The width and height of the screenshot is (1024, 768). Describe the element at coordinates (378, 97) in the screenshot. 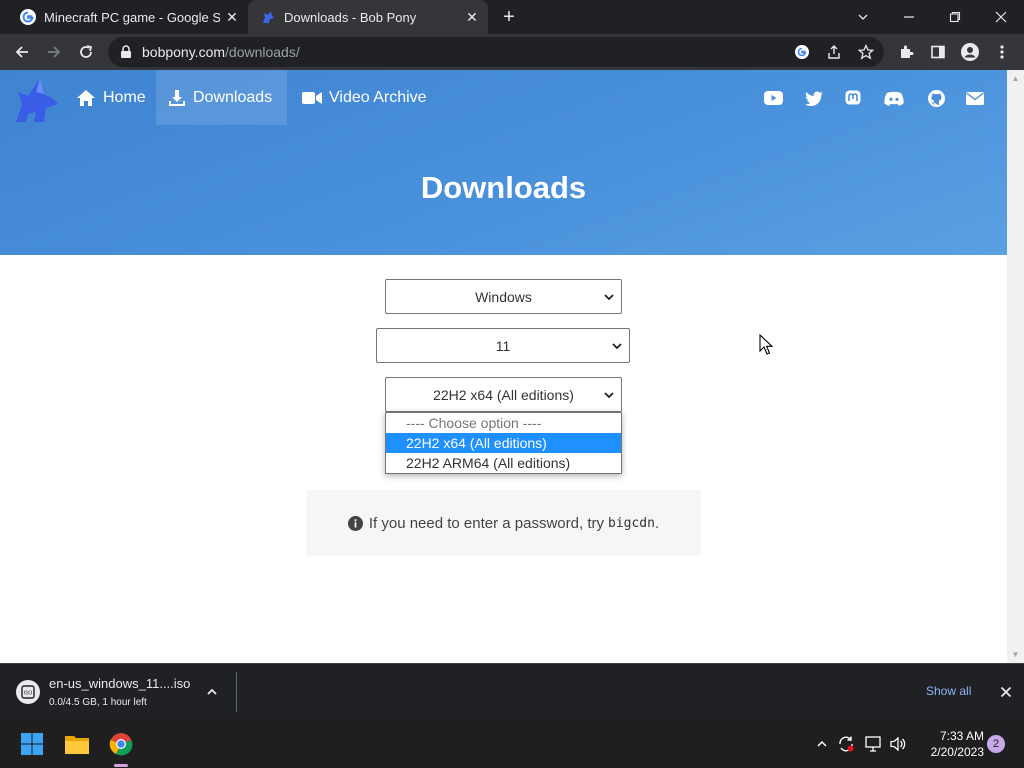

I see `nav-label: Video Archive` at that location.